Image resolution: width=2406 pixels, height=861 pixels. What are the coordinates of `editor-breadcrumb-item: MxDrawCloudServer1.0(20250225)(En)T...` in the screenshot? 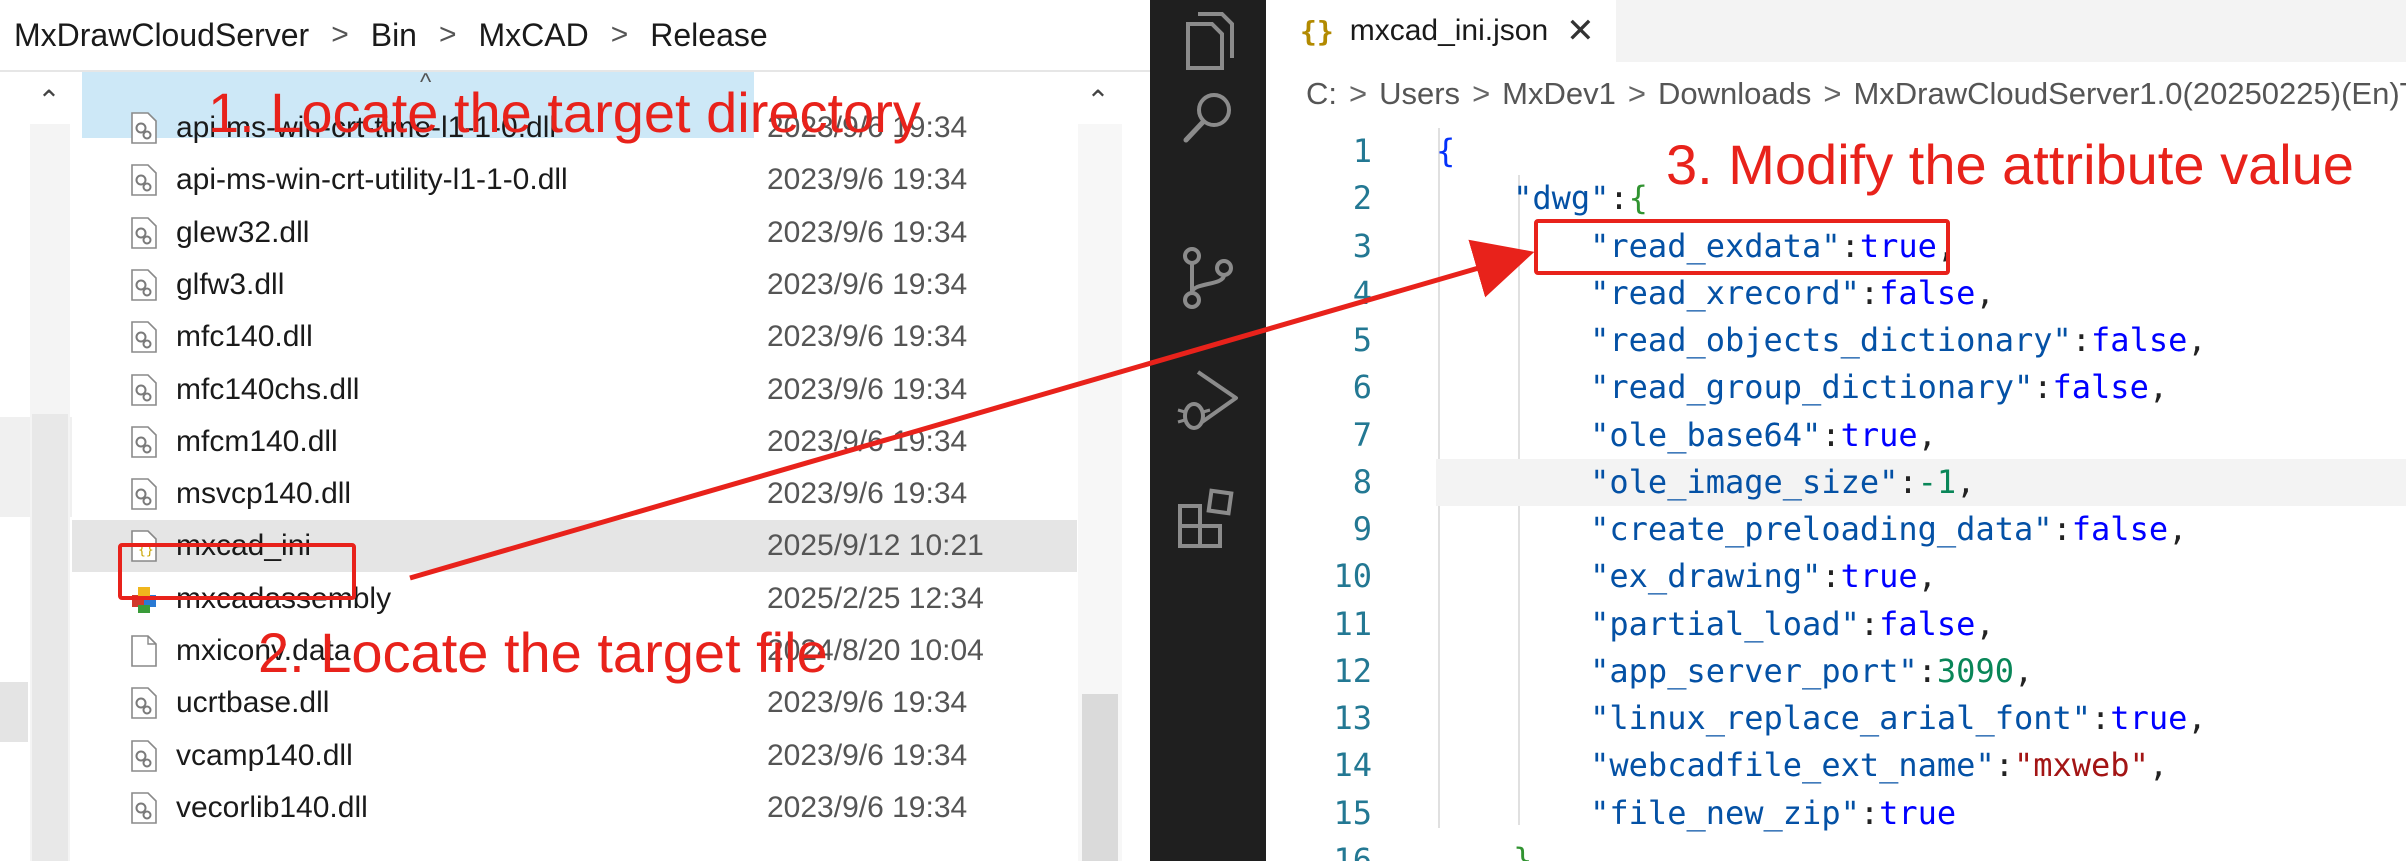 It's located at (2129, 93).